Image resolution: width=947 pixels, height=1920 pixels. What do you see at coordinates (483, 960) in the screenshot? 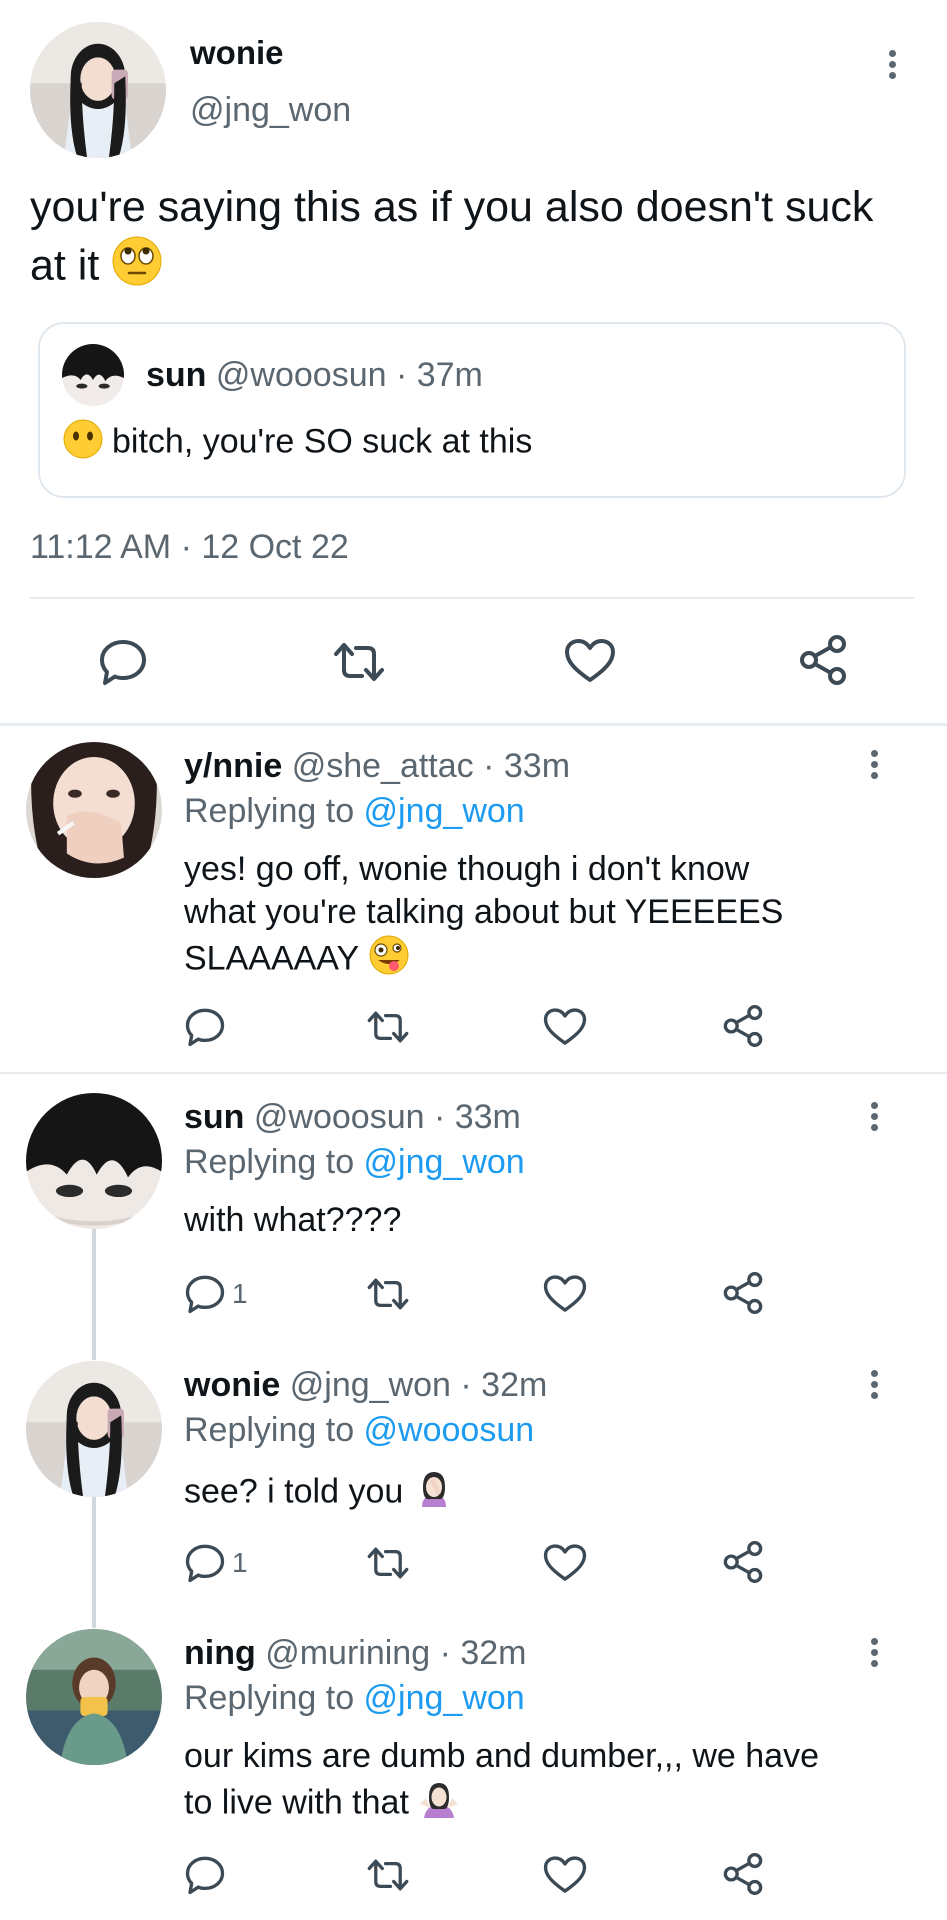
I see `reply-text-line-wrap: SLAAAAAY` at bounding box center [483, 960].